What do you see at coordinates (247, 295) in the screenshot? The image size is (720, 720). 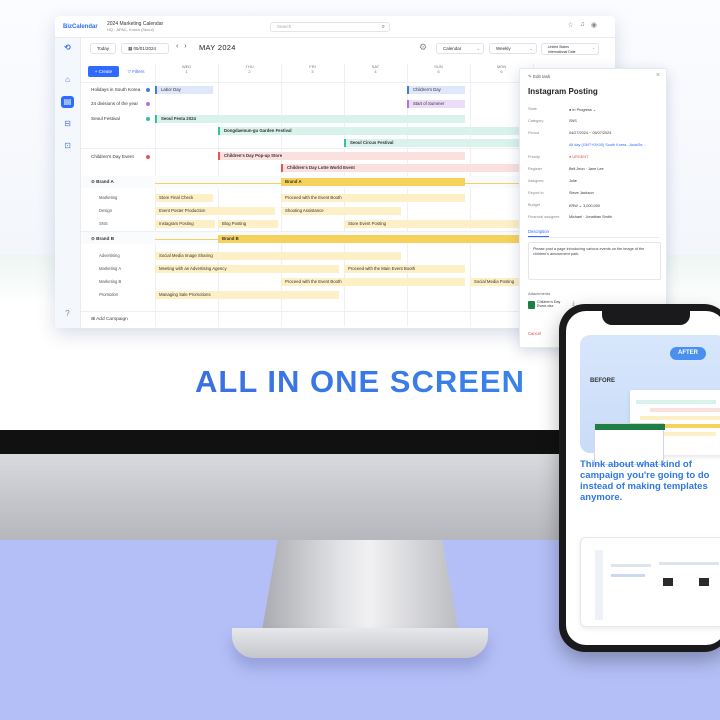 I see `event-sale-promotions: Managing Sale Promotions` at bounding box center [247, 295].